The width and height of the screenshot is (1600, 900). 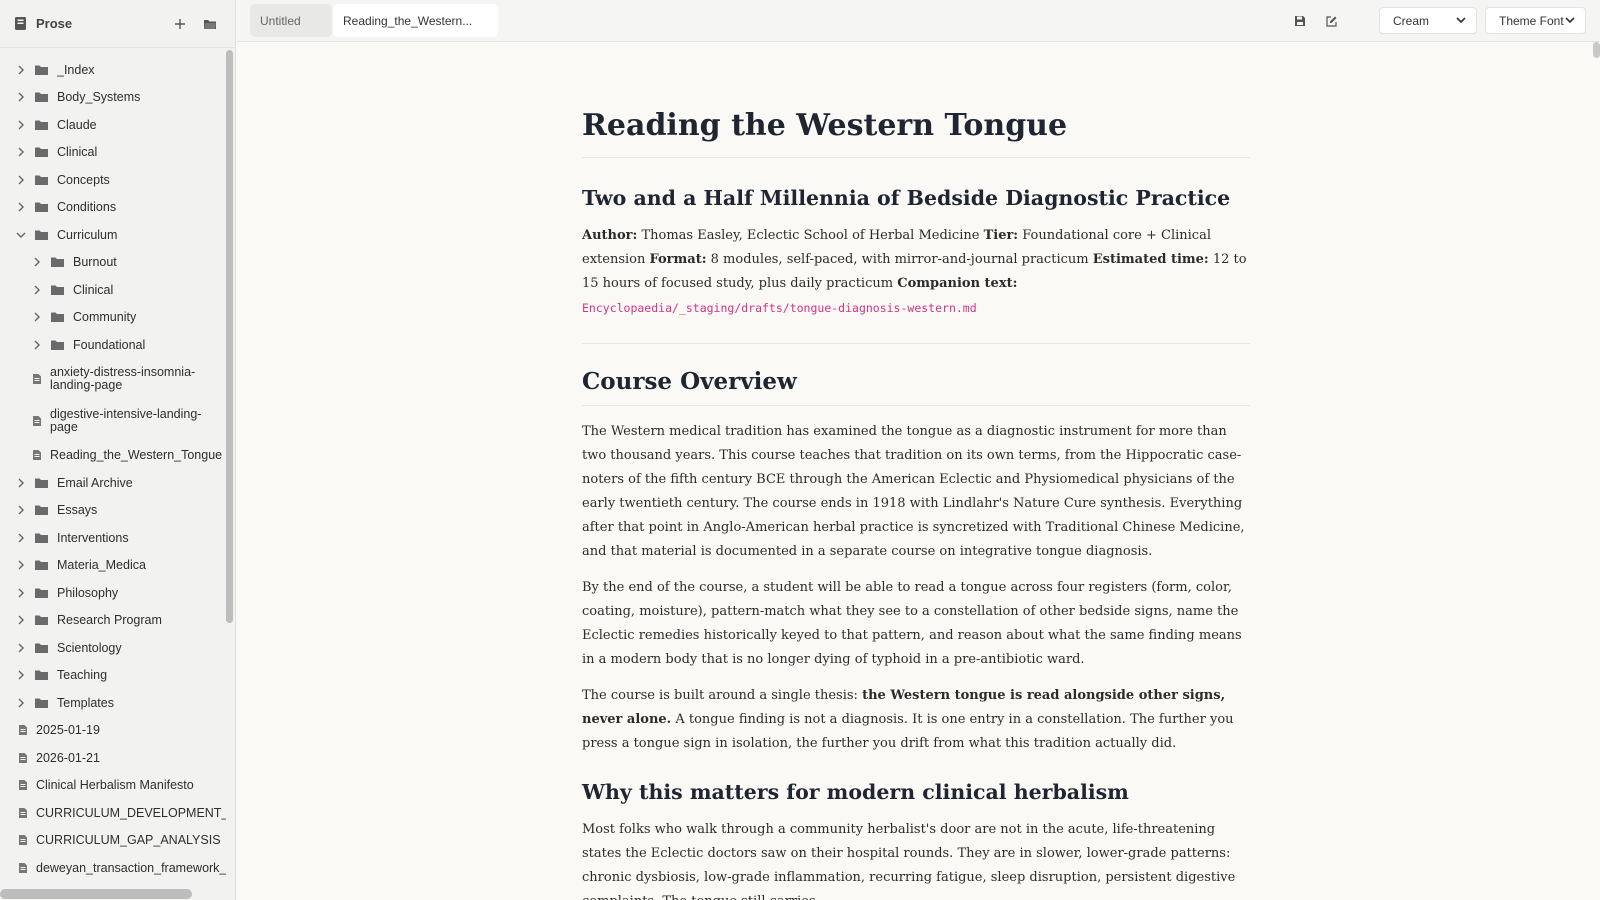 I want to click on tree-folder: Body_Systems, so click(x=113, y=98).